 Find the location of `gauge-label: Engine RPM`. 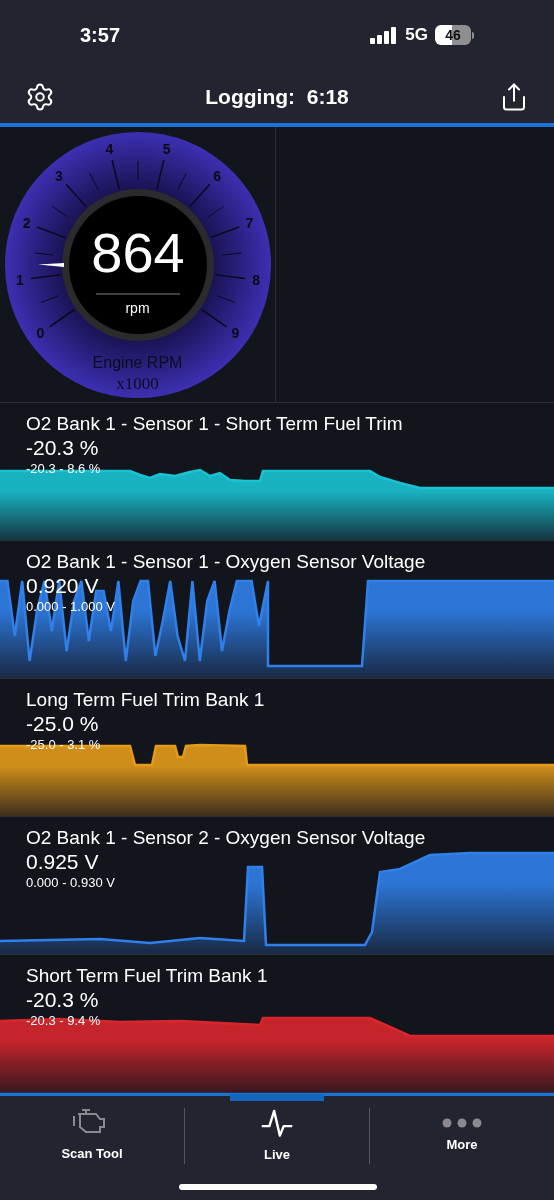

gauge-label: Engine RPM is located at coordinates (137, 363).